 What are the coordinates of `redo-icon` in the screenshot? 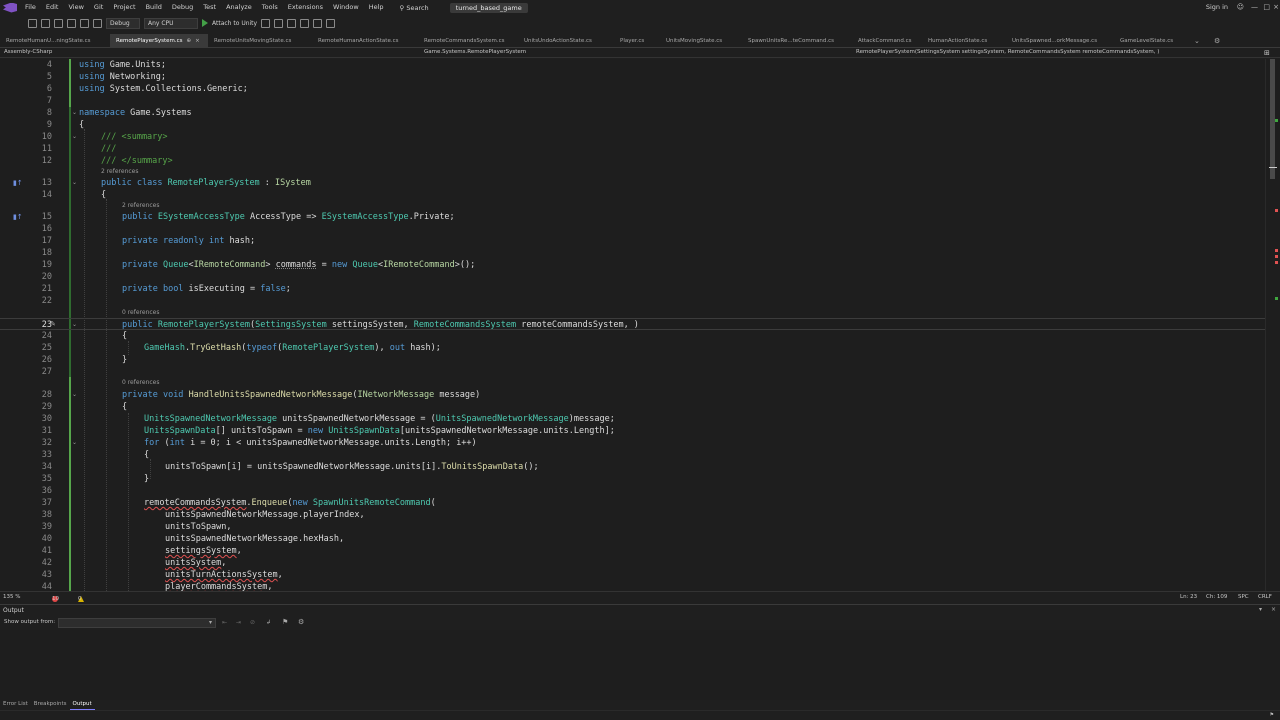 It's located at (97, 23).